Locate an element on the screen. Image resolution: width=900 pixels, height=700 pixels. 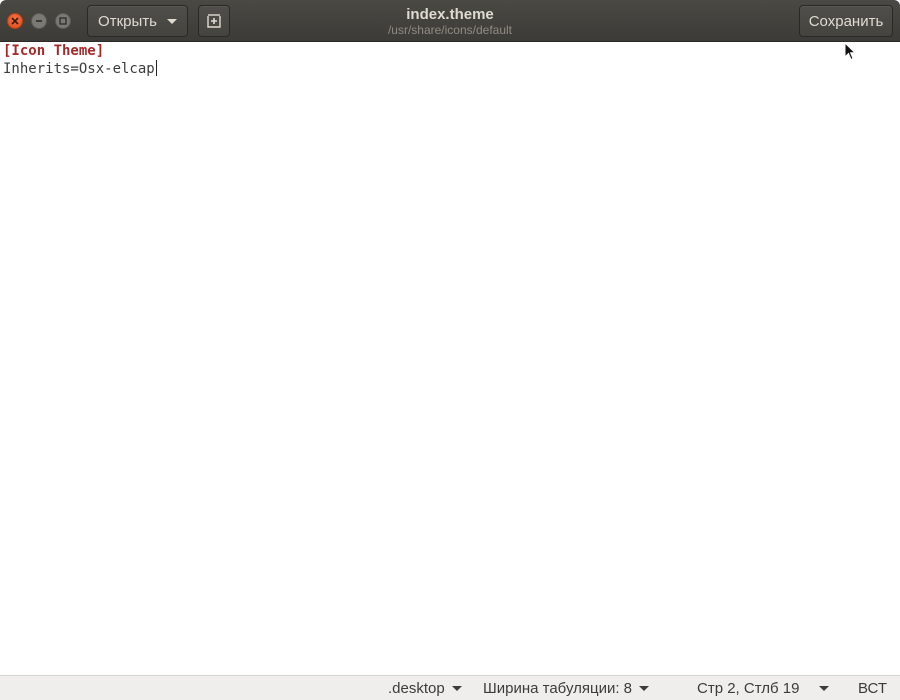
new-document-icon is located at coordinates (214, 21).